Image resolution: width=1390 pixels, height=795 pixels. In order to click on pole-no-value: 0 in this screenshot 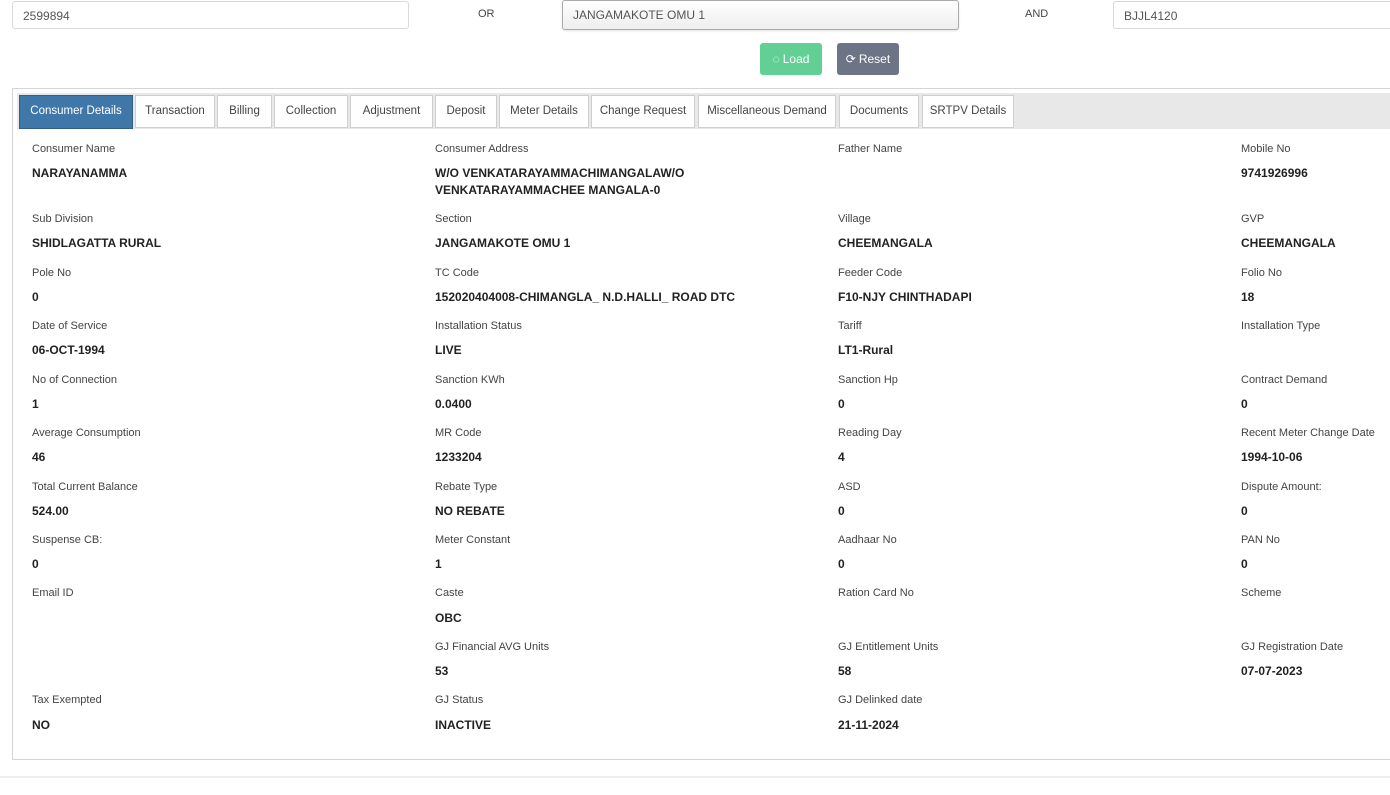, I will do `click(35, 297)`.